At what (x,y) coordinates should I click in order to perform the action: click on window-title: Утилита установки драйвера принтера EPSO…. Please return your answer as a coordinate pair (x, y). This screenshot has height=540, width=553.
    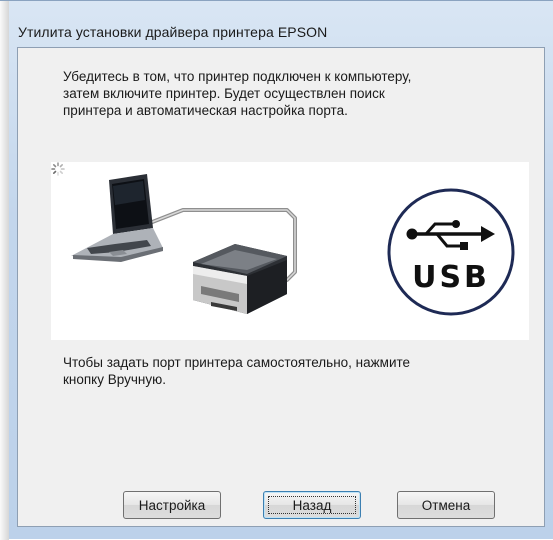
    Looking at the image, I should click on (173, 32).